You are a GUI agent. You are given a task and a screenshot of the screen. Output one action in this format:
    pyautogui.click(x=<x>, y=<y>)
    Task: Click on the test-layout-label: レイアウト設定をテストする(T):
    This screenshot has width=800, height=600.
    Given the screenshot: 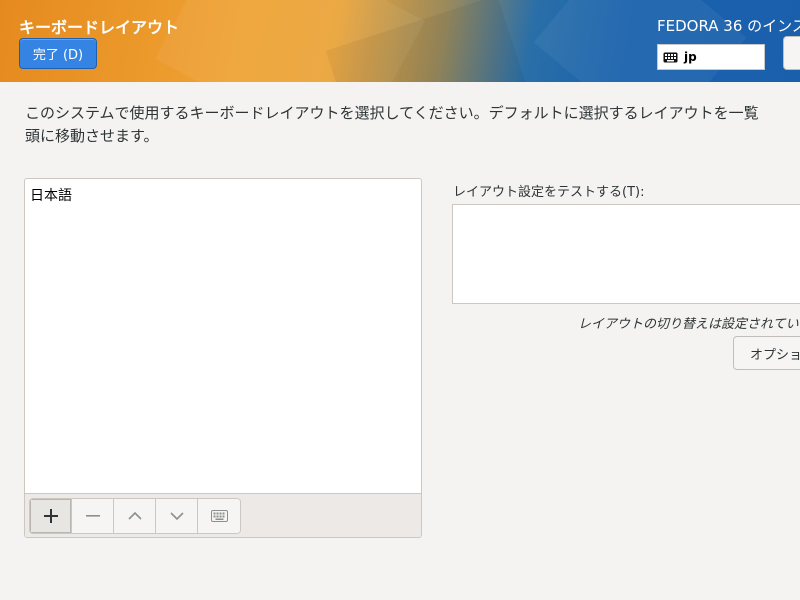 What is the action you would take?
    pyautogui.click(x=549, y=192)
    